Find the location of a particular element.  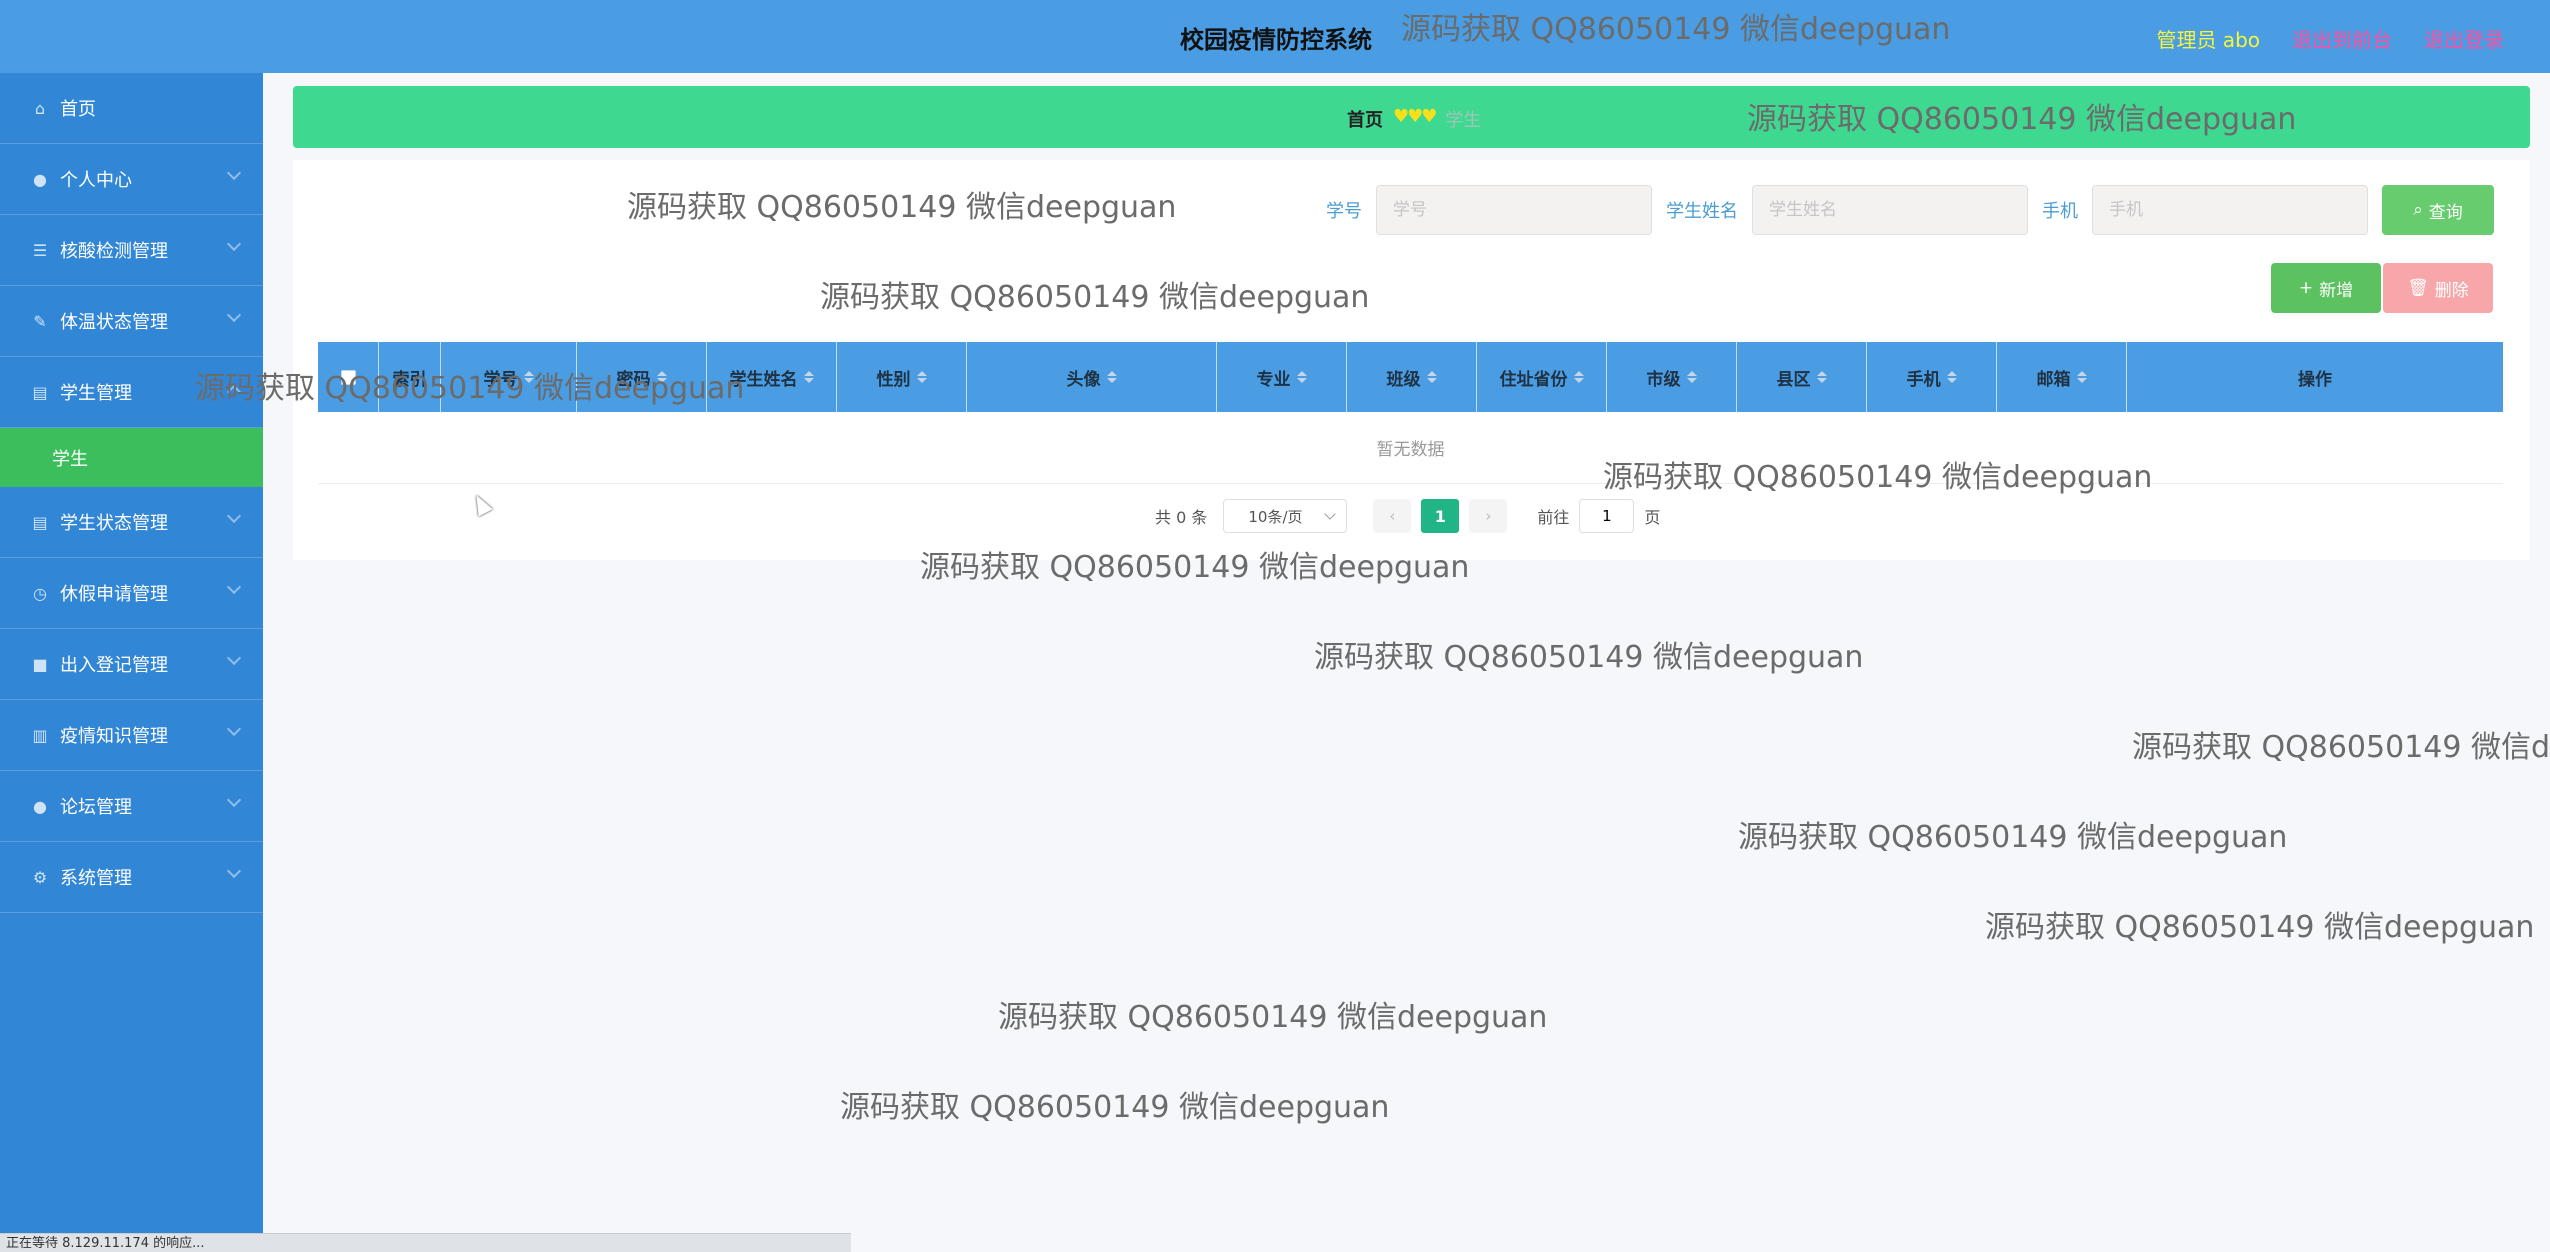

sidebar-item-label: 出入登记管理 is located at coordinates (114, 665).